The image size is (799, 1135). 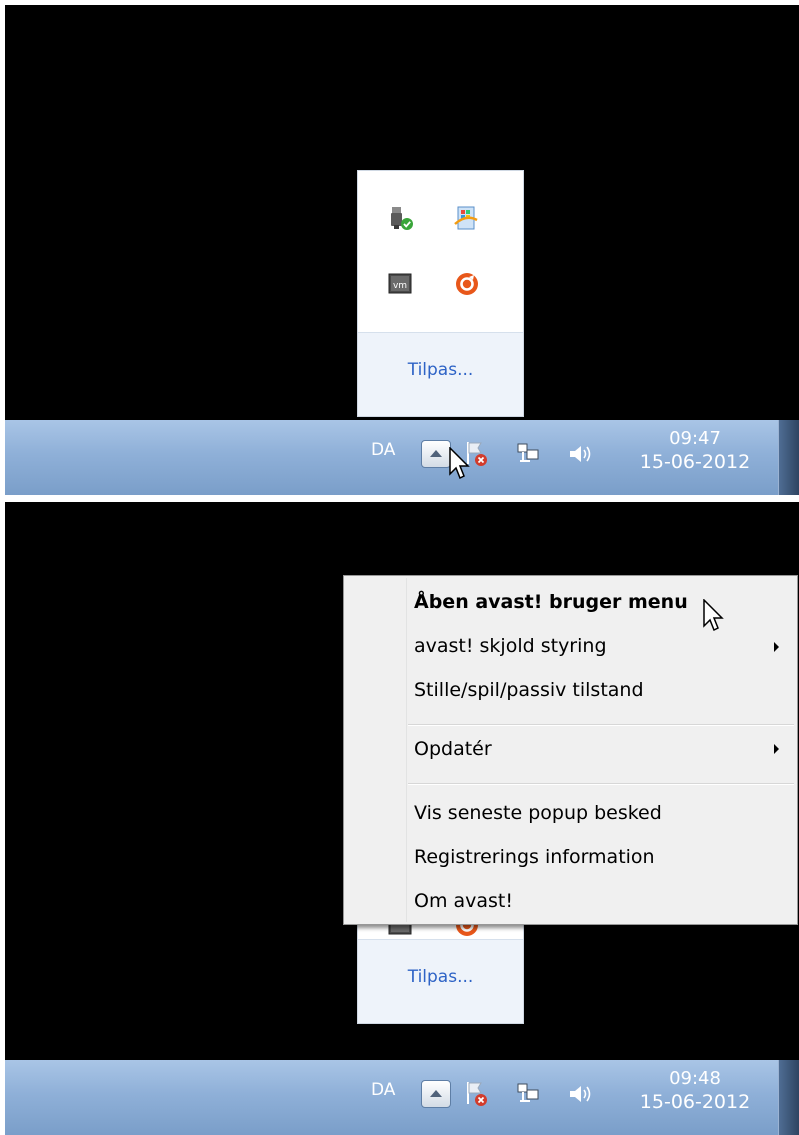 I want to click on vmware-tools-icon, so click(x=401, y=930).